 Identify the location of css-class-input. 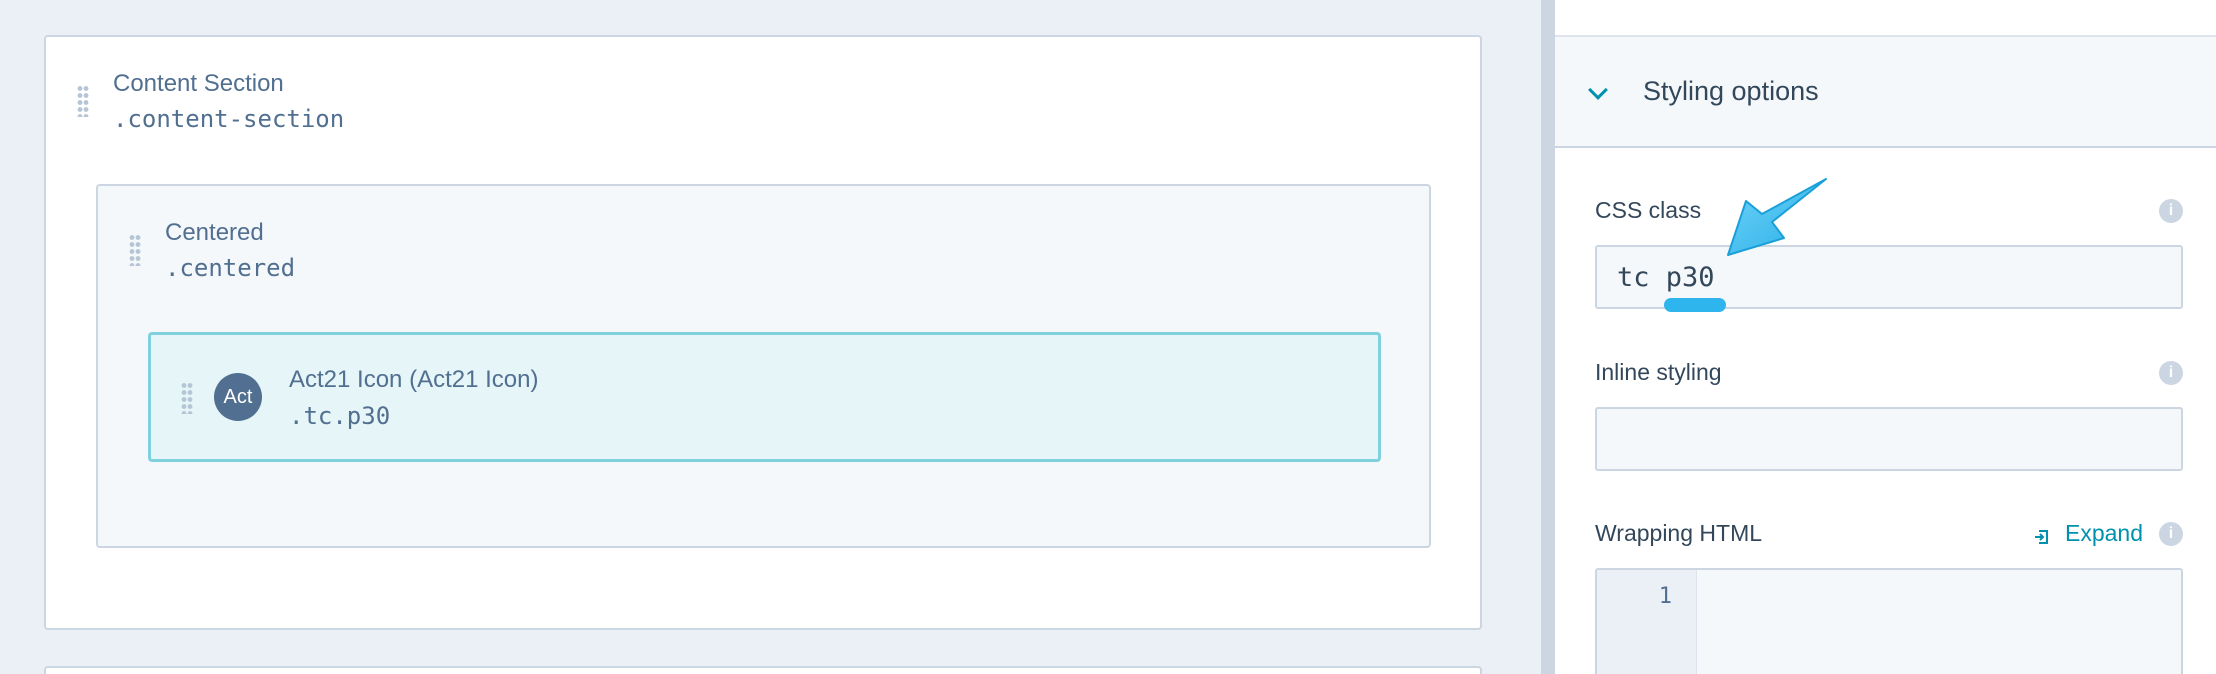
(1889, 277).